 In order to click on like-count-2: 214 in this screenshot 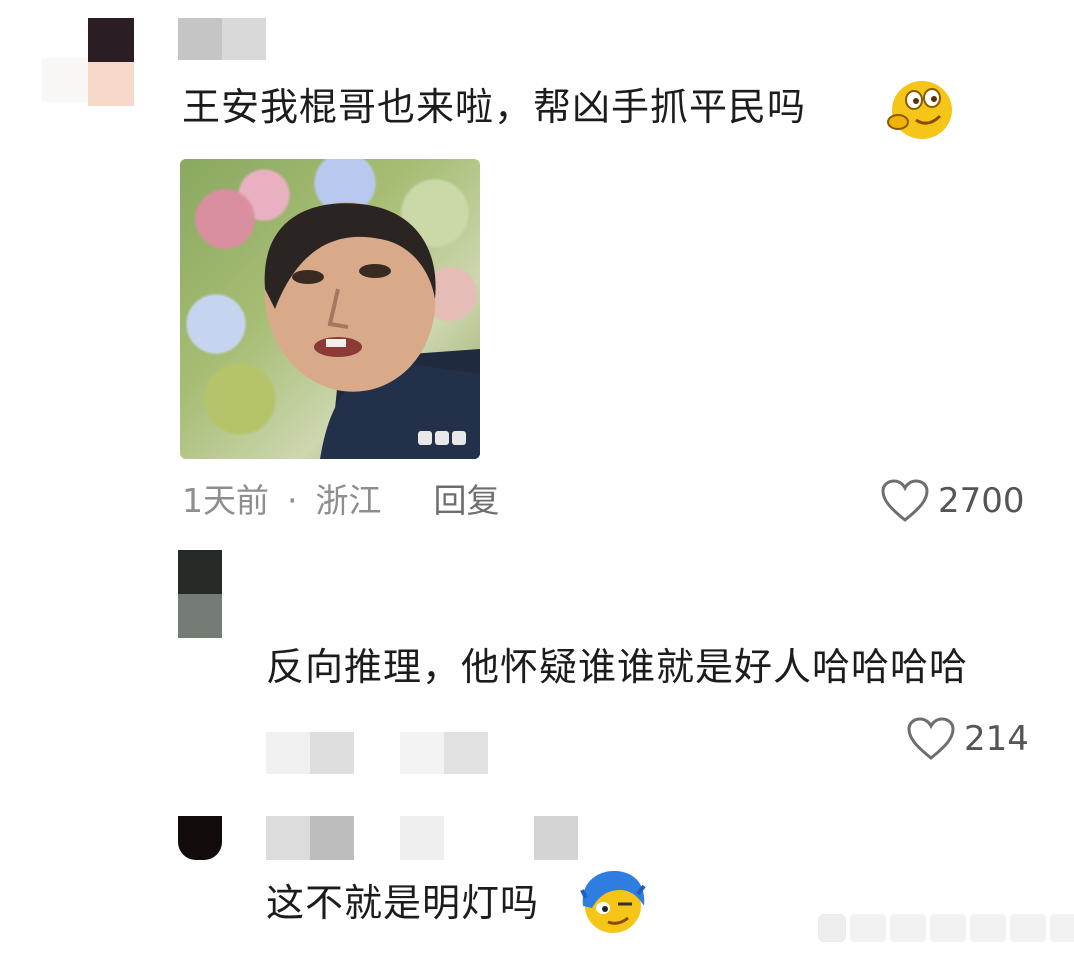, I will do `click(996, 739)`.